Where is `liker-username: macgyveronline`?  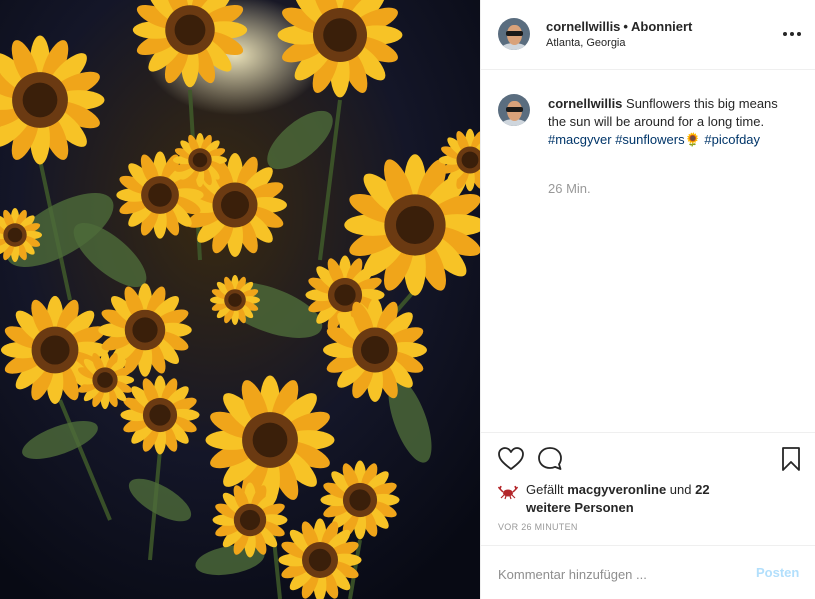 liker-username: macgyveronline is located at coordinates (616, 489).